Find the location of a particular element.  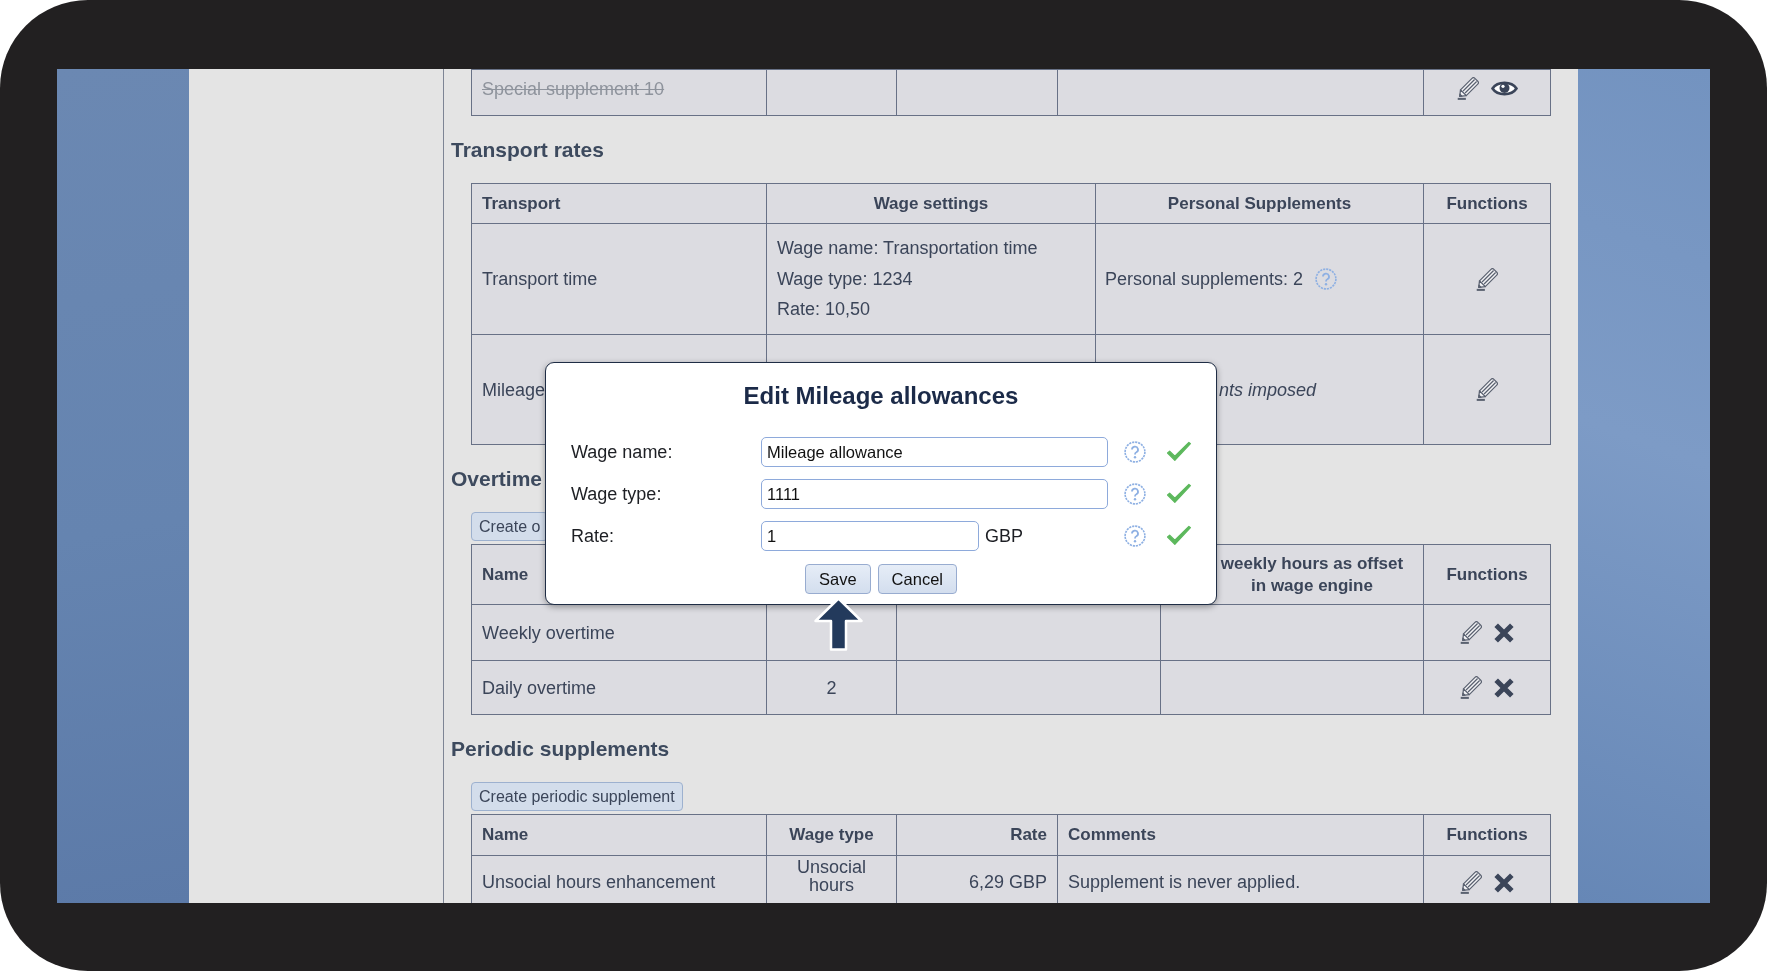

wage-setting-text: Wage type: 1234 is located at coordinates (845, 279).